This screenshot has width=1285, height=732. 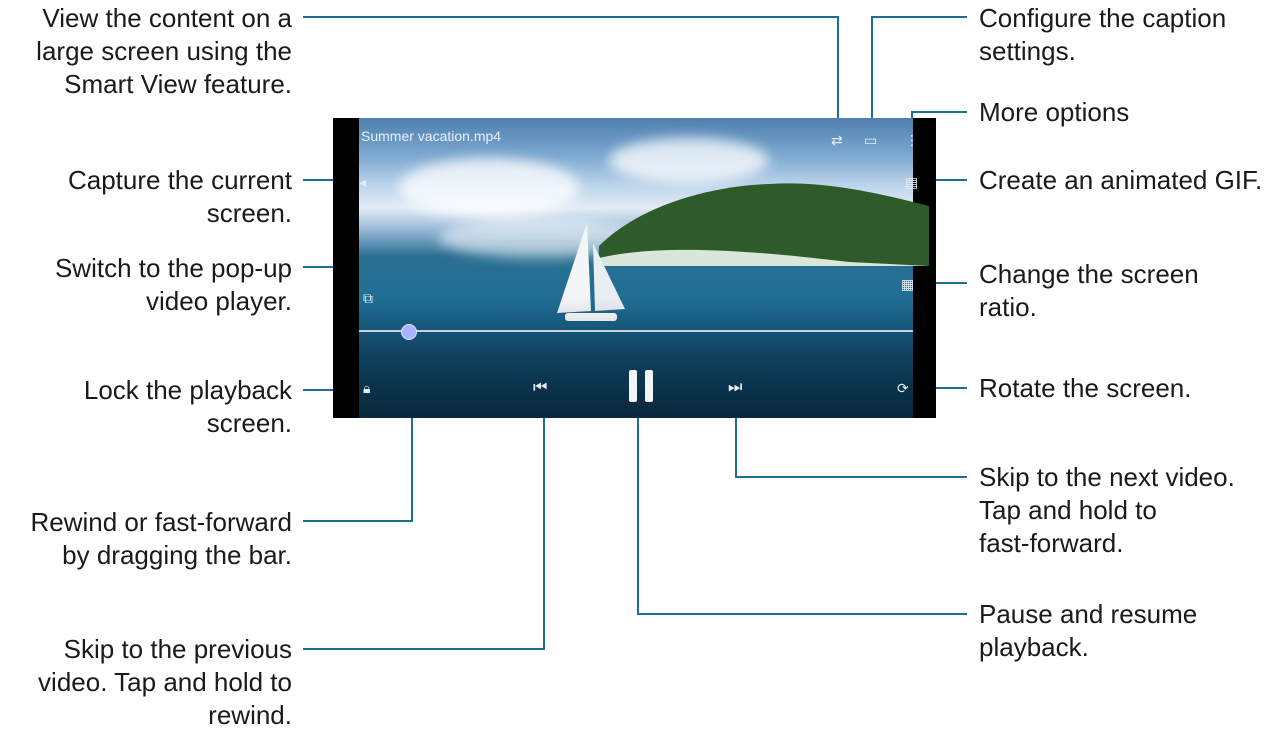 I want to click on callout-rotate: Rotate the screen., so click(x=1085, y=388).